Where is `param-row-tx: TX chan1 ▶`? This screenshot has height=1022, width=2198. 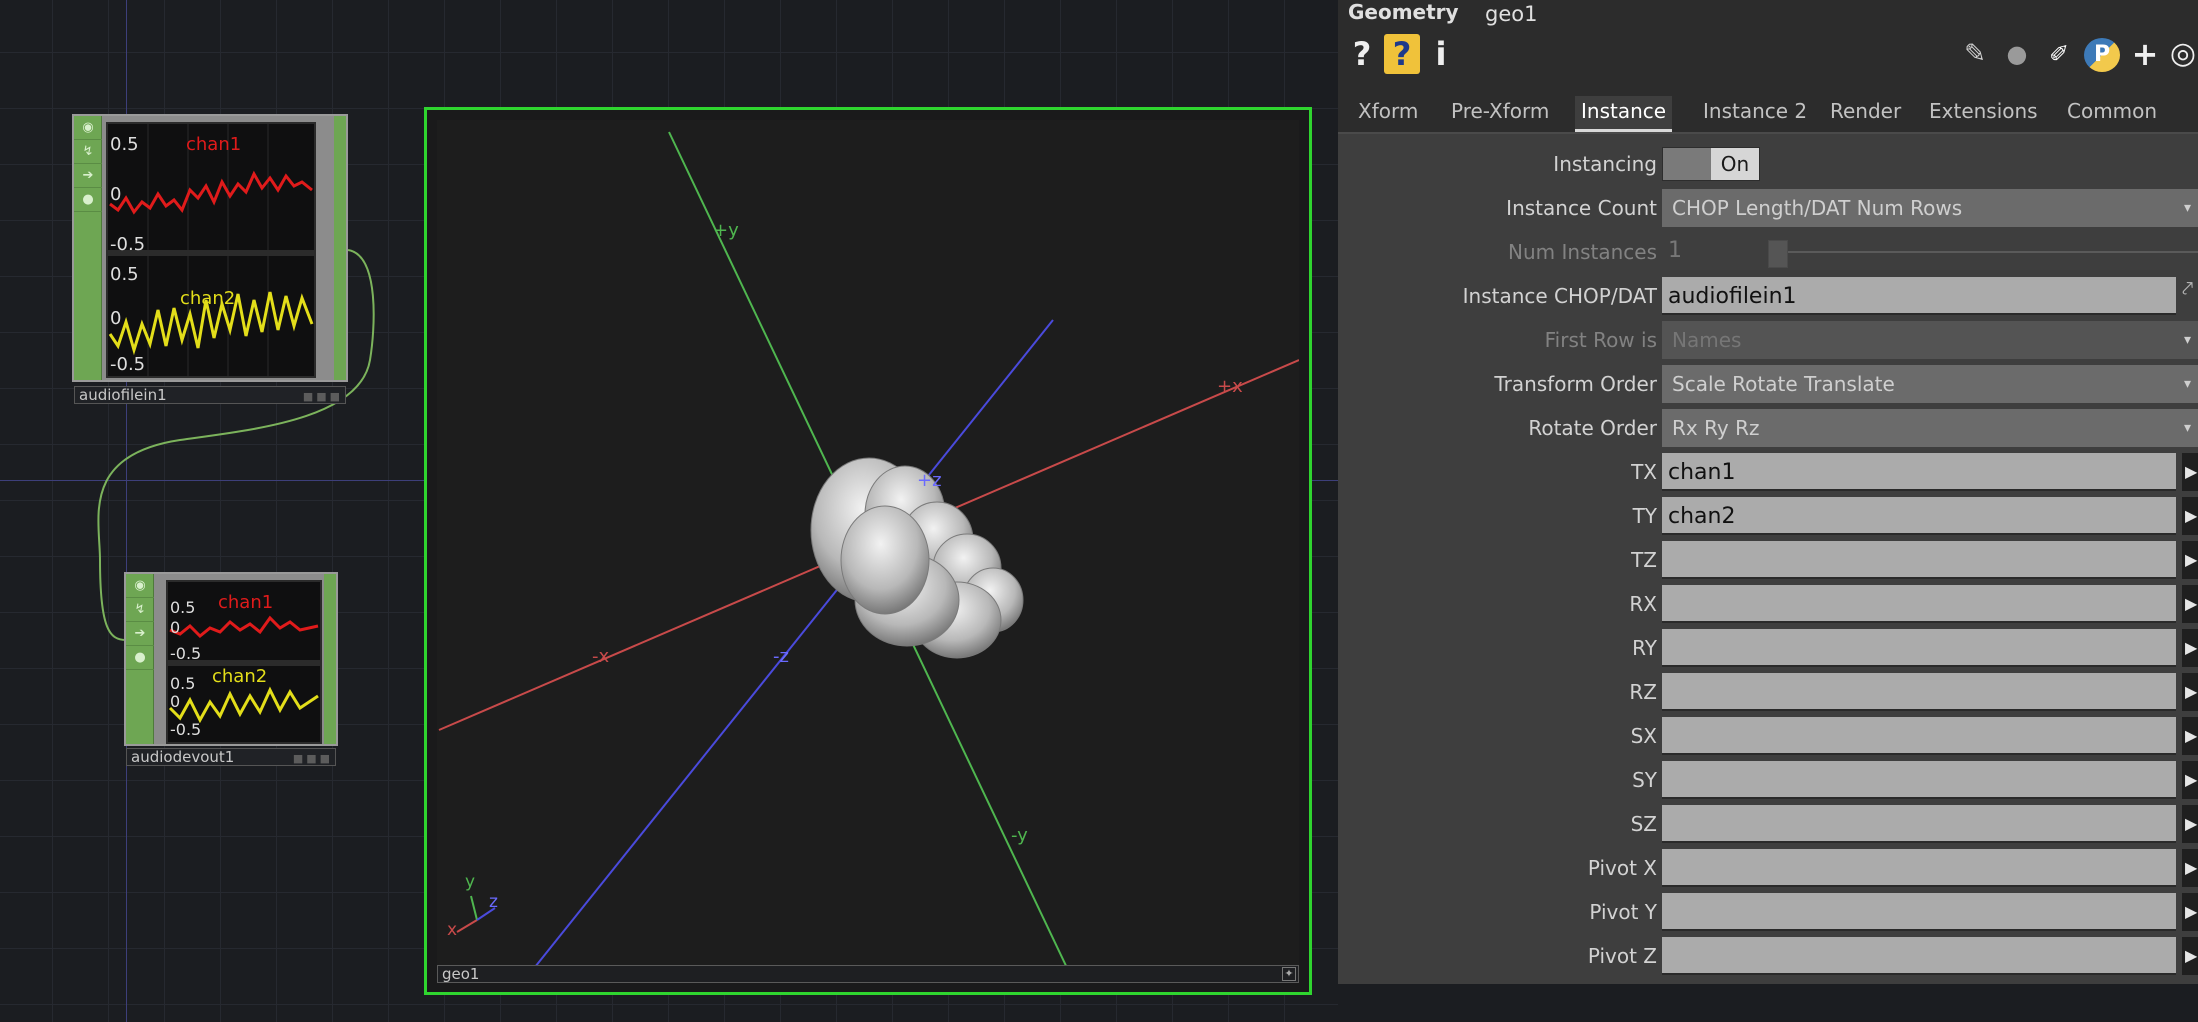 param-row-tx: TX chan1 ▶ is located at coordinates (1768, 472).